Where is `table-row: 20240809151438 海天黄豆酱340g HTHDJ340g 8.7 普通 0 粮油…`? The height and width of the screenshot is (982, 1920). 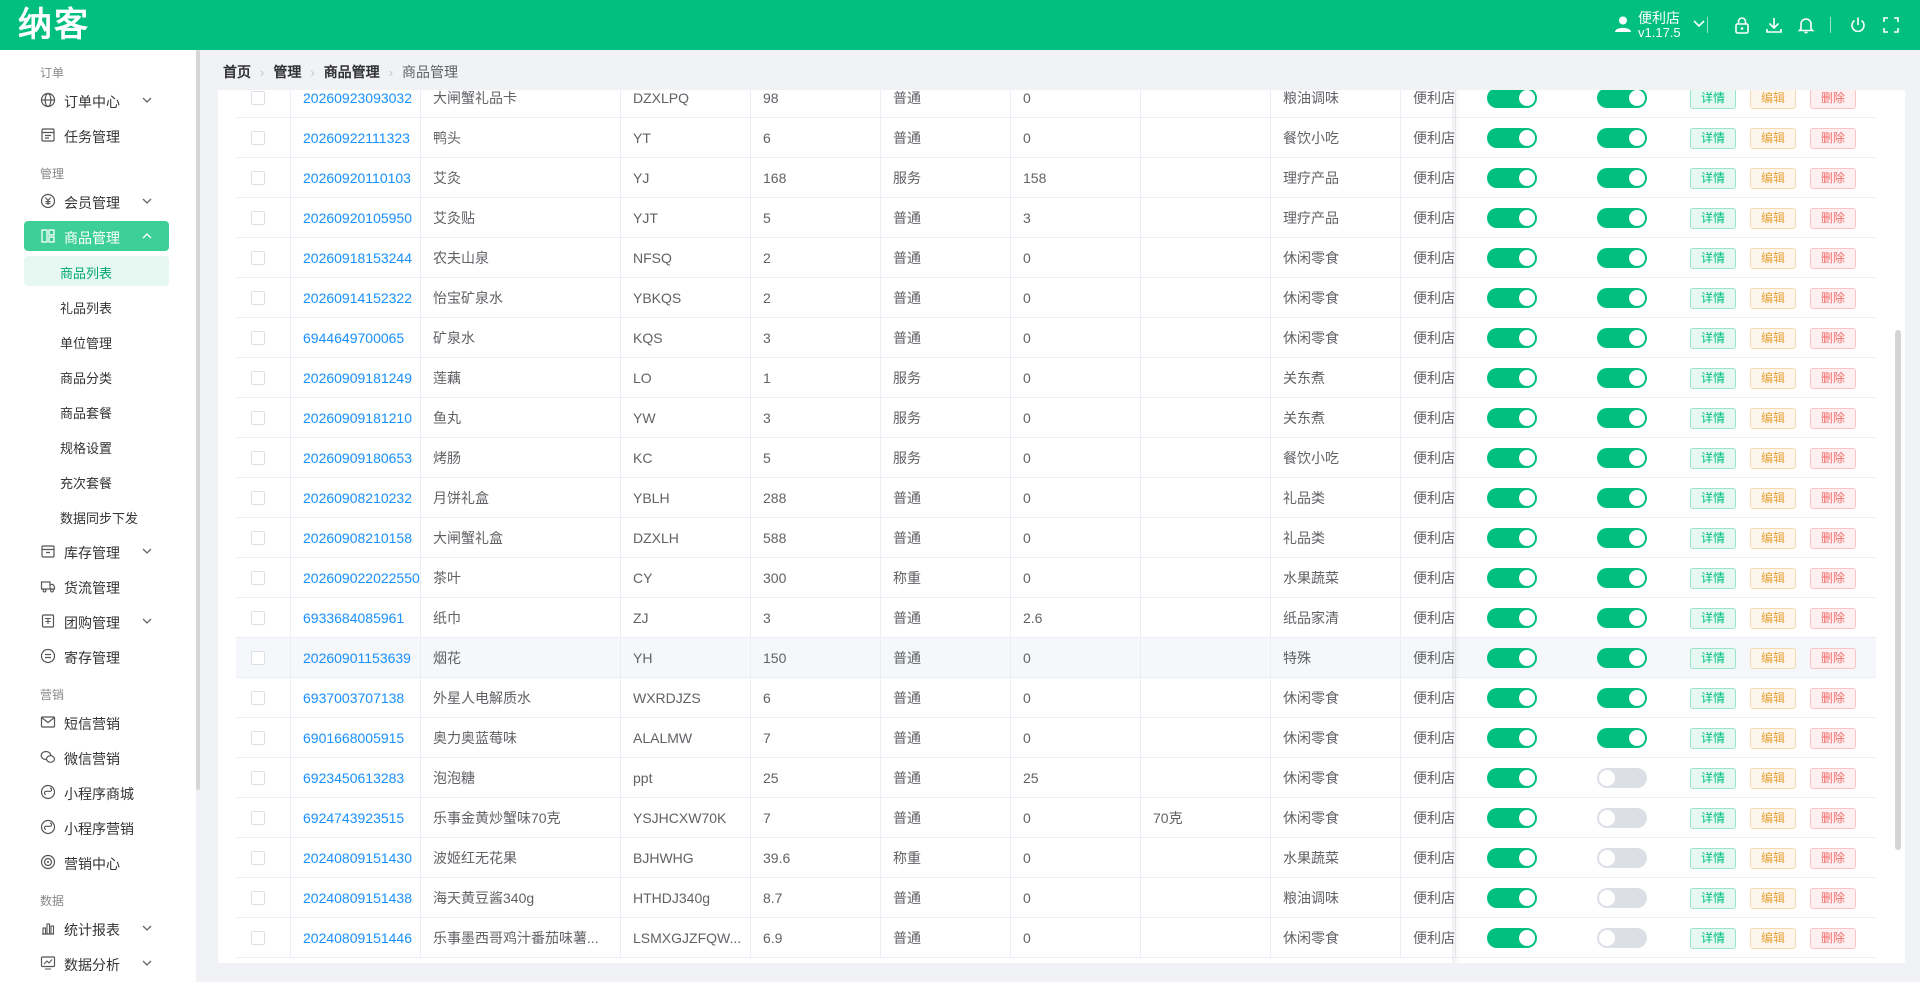
table-row: 20240809151438 海天黄豆酱340g HTHDJ340g 8.7 普通 0 粮油… is located at coordinates (1056, 898).